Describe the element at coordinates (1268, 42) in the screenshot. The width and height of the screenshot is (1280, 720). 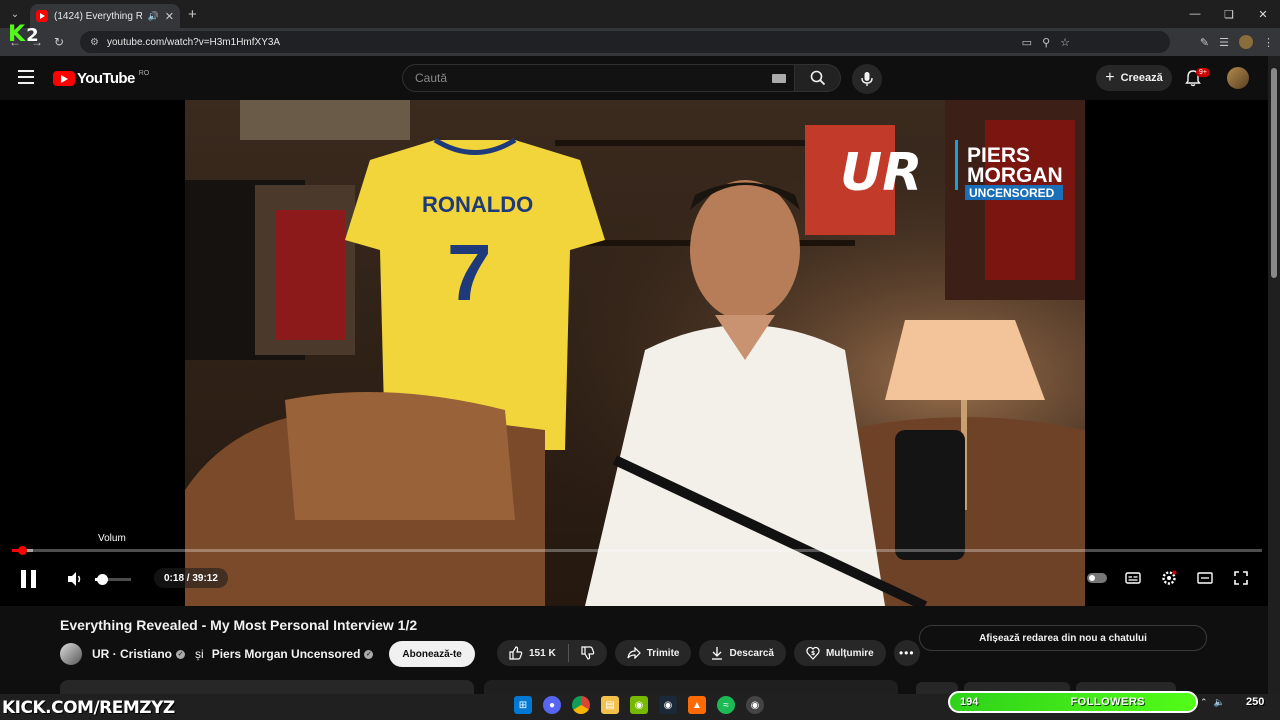
I see `browser-menu-icon: ⋮` at that location.